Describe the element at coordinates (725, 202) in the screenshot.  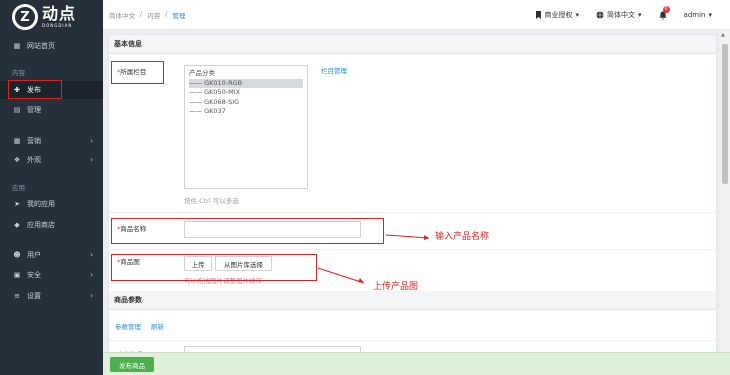
I see `scrollbar: ▲ ▼` at that location.